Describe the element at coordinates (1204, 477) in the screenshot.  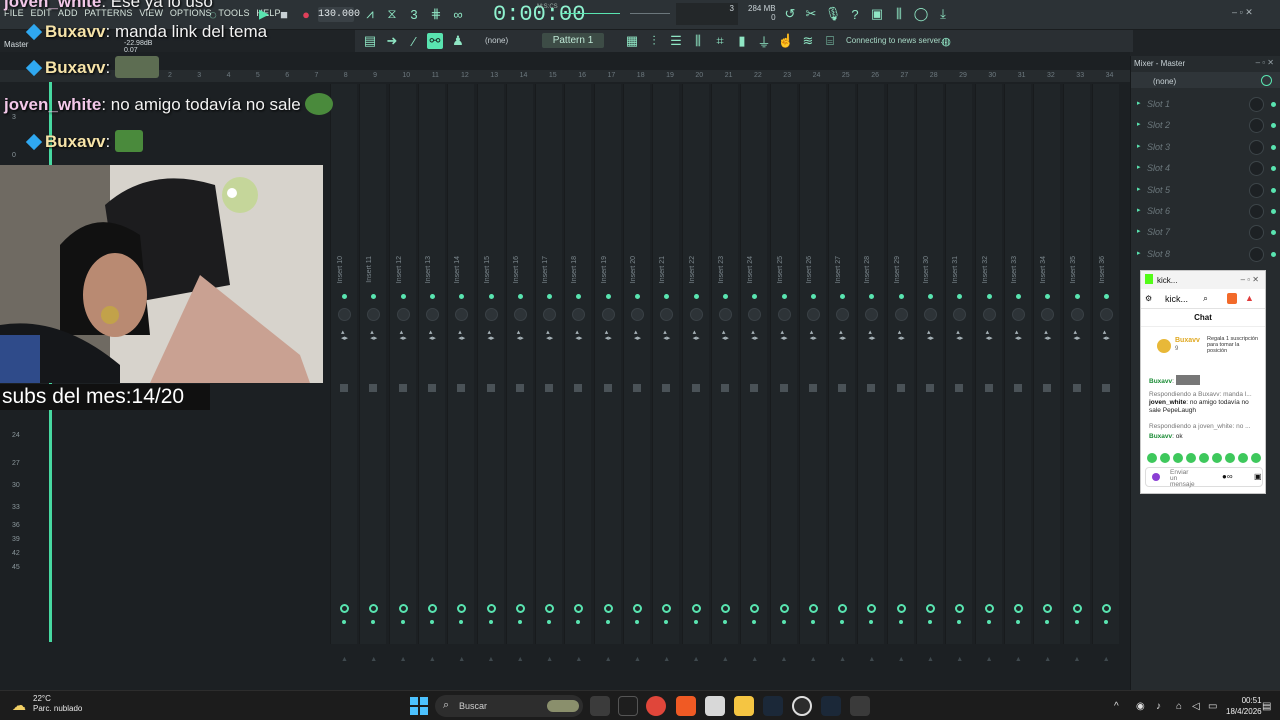
I see `kick-message-input: Enviar un mensaje ●∞ ▣` at that location.